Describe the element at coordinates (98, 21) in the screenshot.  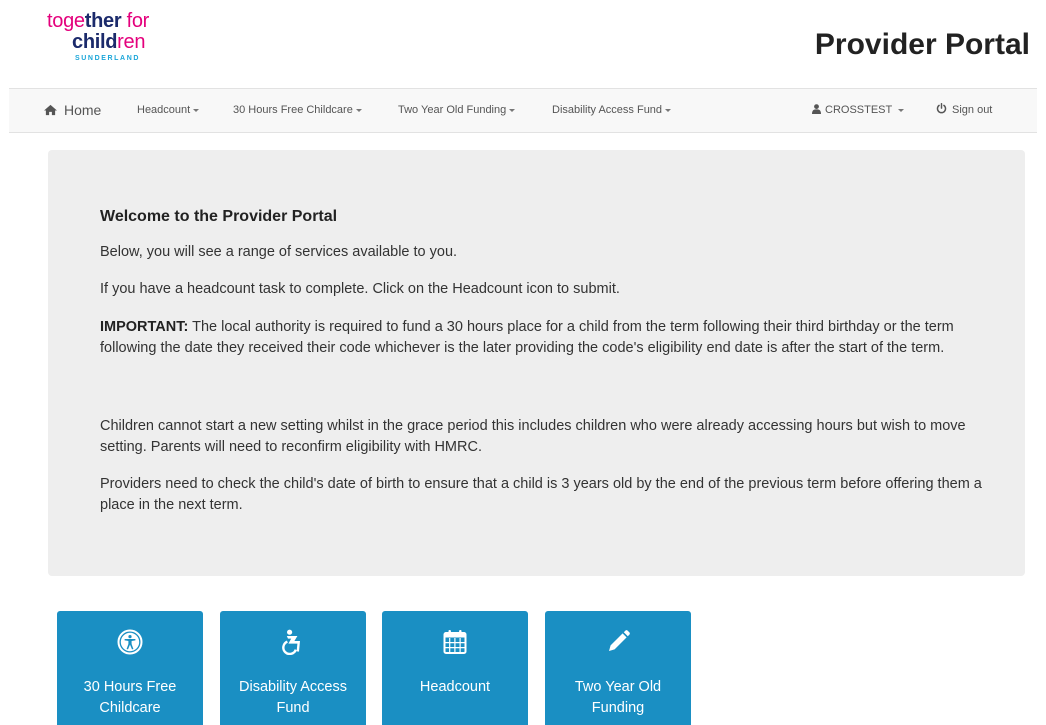
I see `logo-line-1: together for` at that location.